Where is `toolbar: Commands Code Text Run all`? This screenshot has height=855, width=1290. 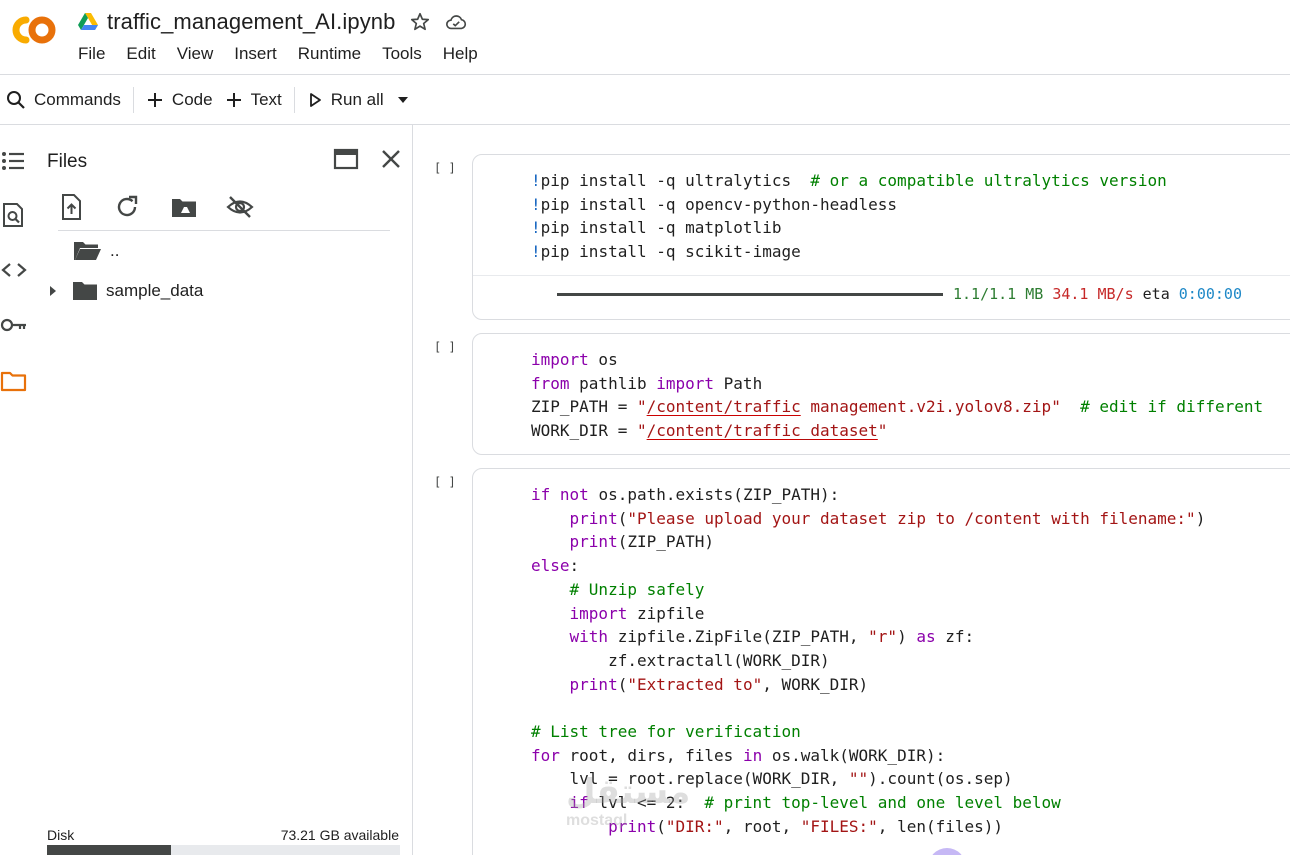
toolbar: Commands Code Text Run all is located at coordinates (645, 99).